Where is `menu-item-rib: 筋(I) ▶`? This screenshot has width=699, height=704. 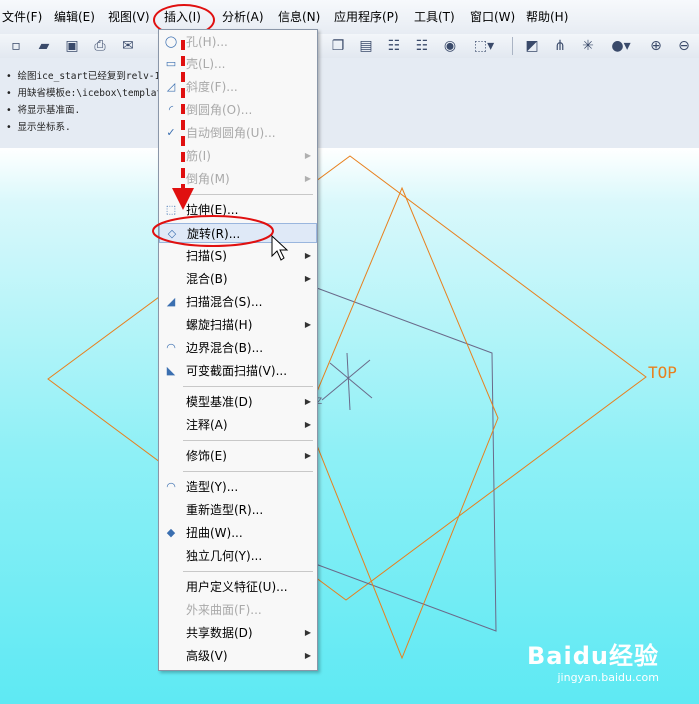 menu-item-rib: 筋(I) ▶ is located at coordinates (238, 156).